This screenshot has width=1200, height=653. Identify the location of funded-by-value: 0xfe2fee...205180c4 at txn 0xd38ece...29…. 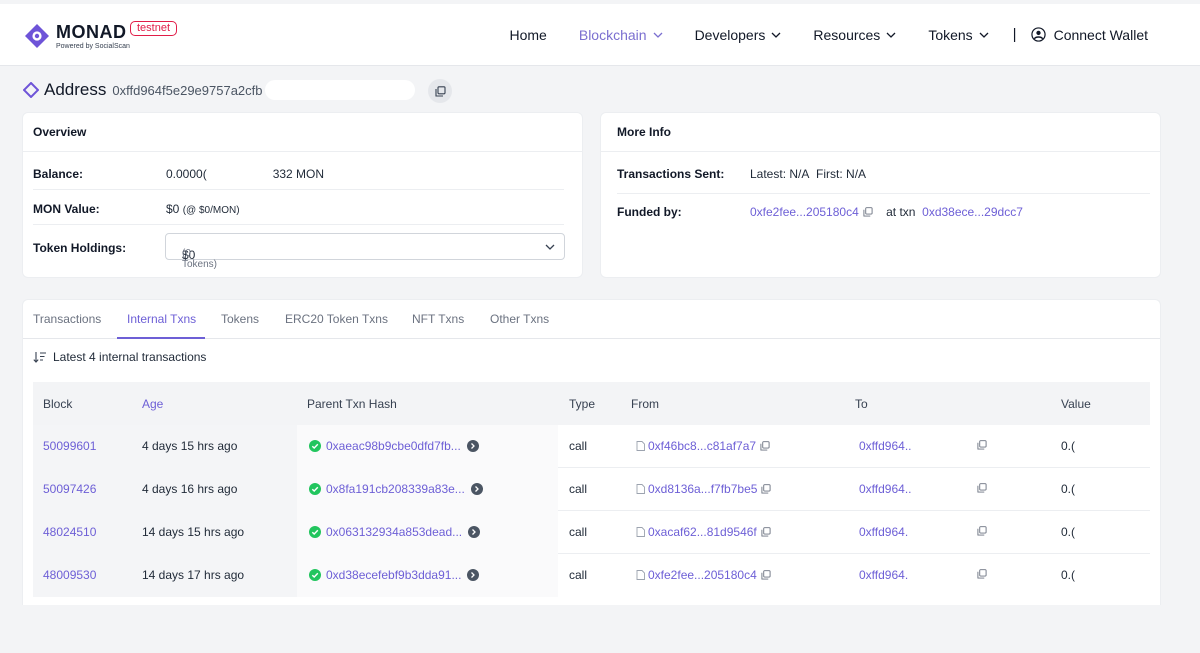
(886, 212).